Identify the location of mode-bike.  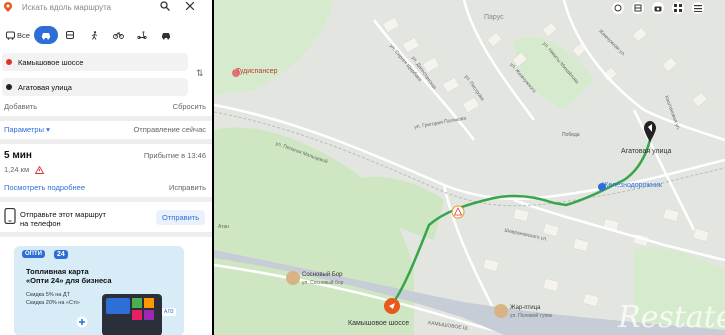
(118, 35).